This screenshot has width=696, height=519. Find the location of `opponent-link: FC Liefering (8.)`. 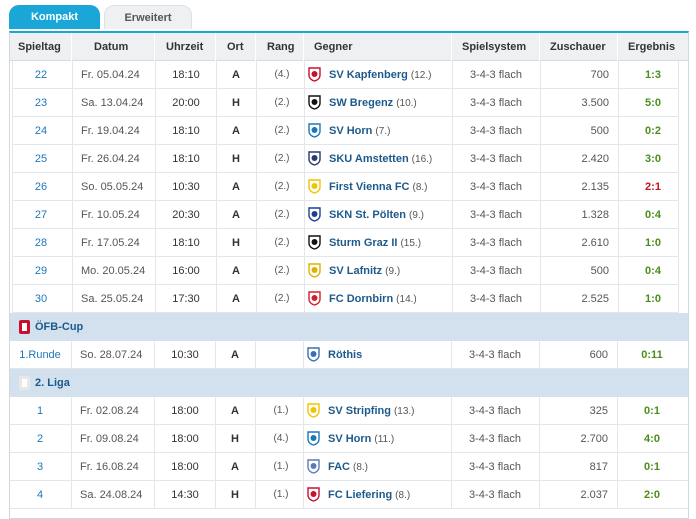

opponent-link: FC Liefering (8.) is located at coordinates (388, 495).